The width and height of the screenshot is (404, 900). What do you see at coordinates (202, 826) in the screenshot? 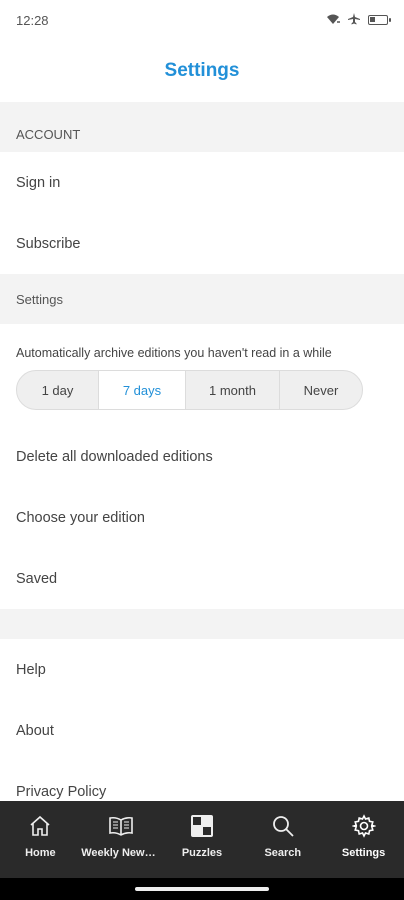
I see `puzzle-icon` at bounding box center [202, 826].